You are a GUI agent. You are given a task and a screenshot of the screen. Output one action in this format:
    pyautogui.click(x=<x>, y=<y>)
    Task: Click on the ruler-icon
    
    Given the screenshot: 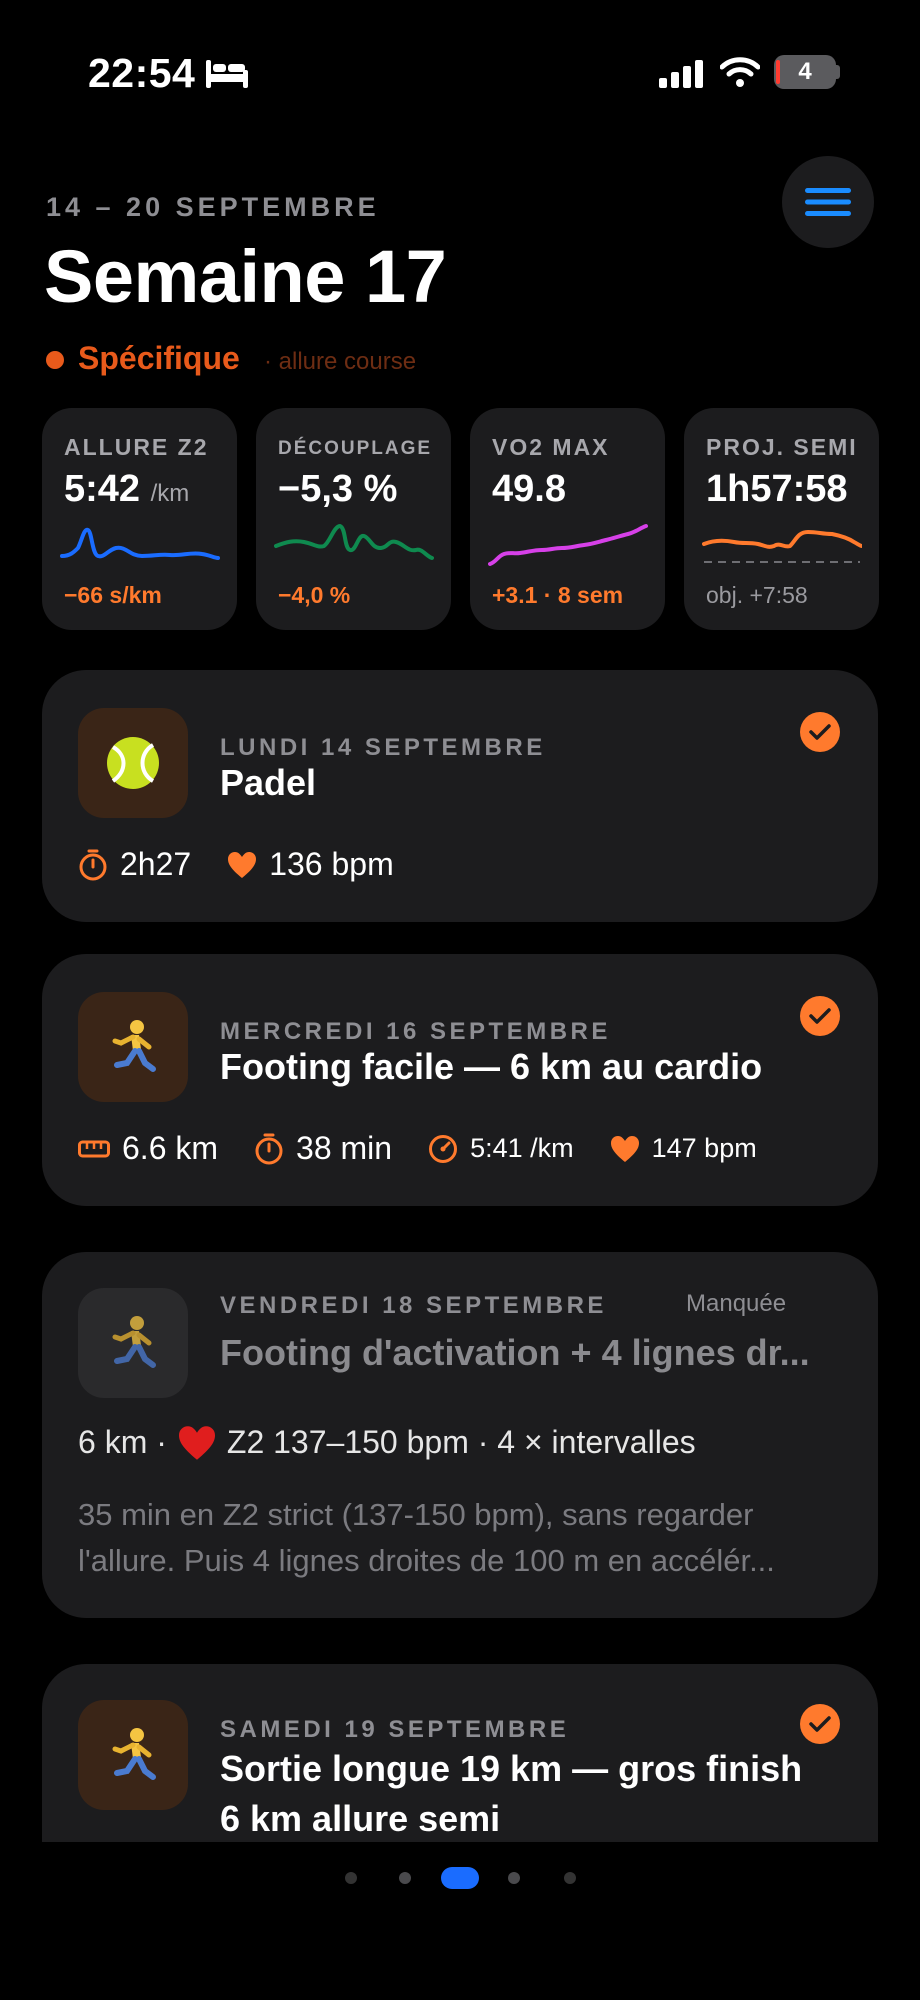 What is the action you would take?
    pyautogui.click(x=94, y=1148)
    